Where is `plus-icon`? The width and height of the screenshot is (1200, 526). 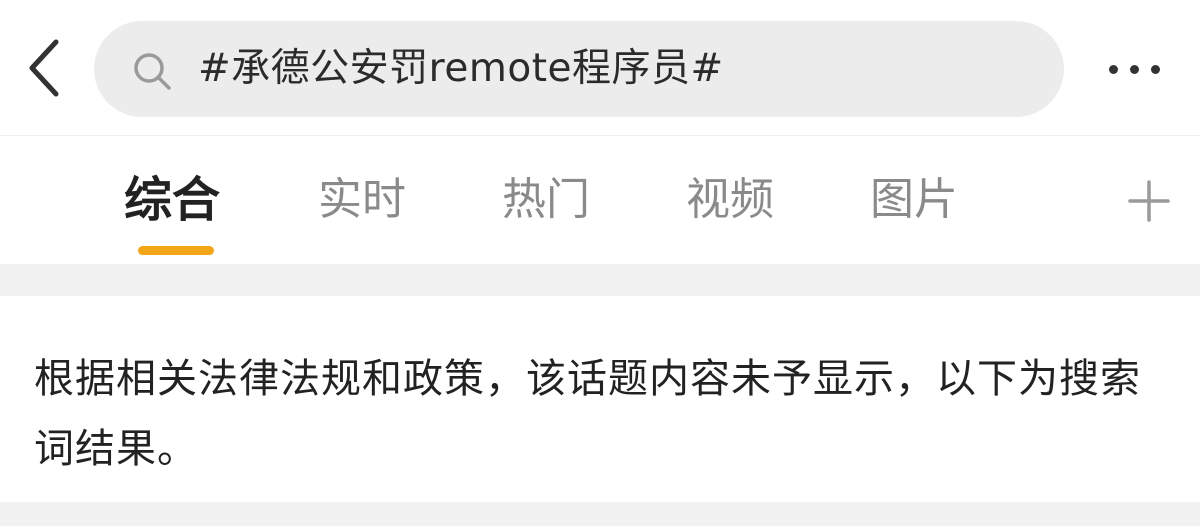 plus-icon is located at coordinates (1149, 201).